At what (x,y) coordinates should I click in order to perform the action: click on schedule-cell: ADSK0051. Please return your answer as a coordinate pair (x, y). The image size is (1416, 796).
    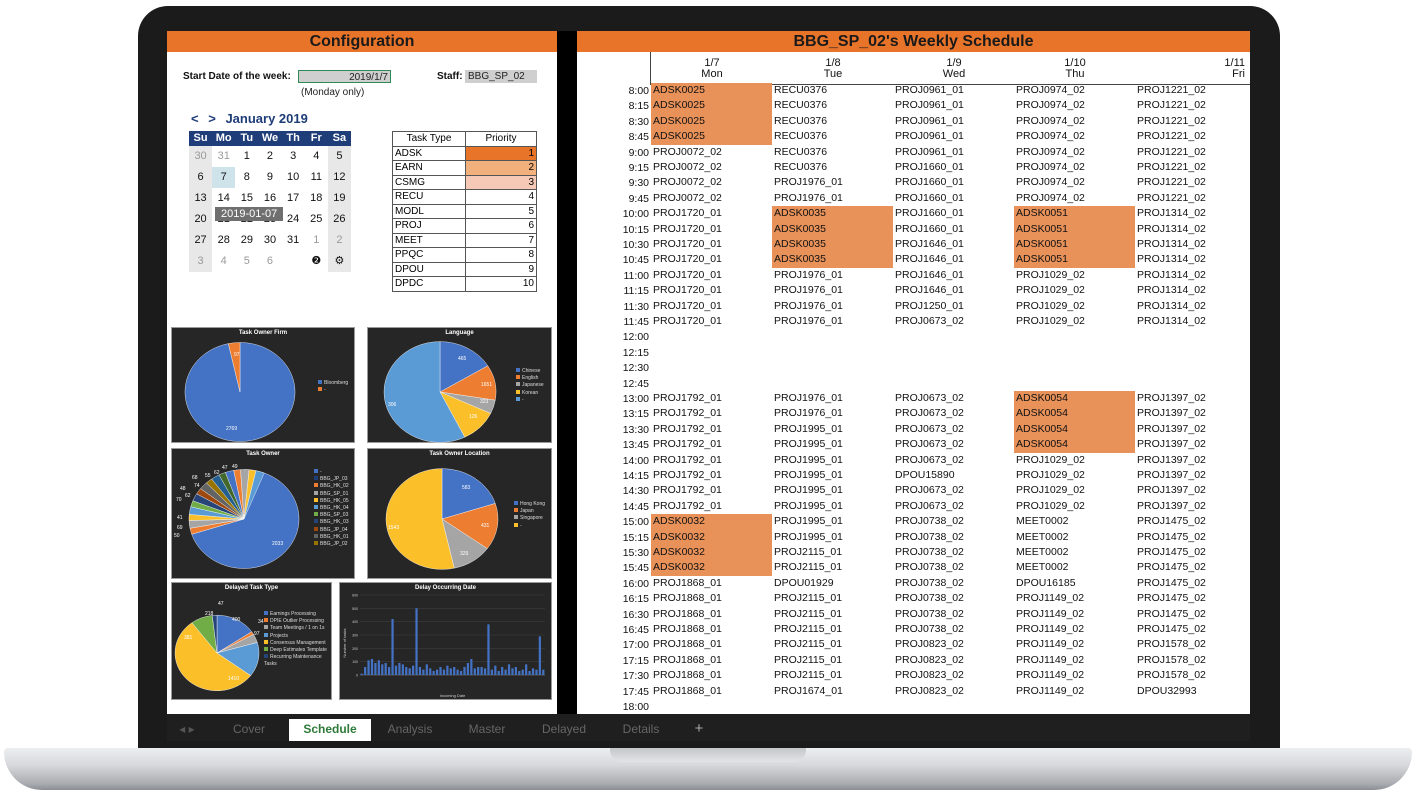
    Looking at the image, I should click on (1074, 245).